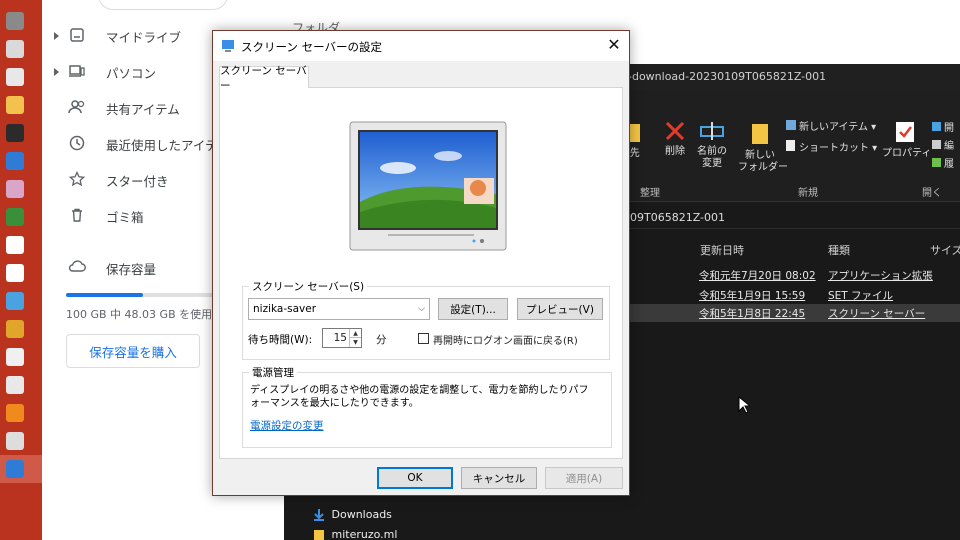 This screenshot has width=960, height=540. Describe the element at coordinates (932, 193) in the screenshot. I see `ribbon-group-open: 開く` at that location.